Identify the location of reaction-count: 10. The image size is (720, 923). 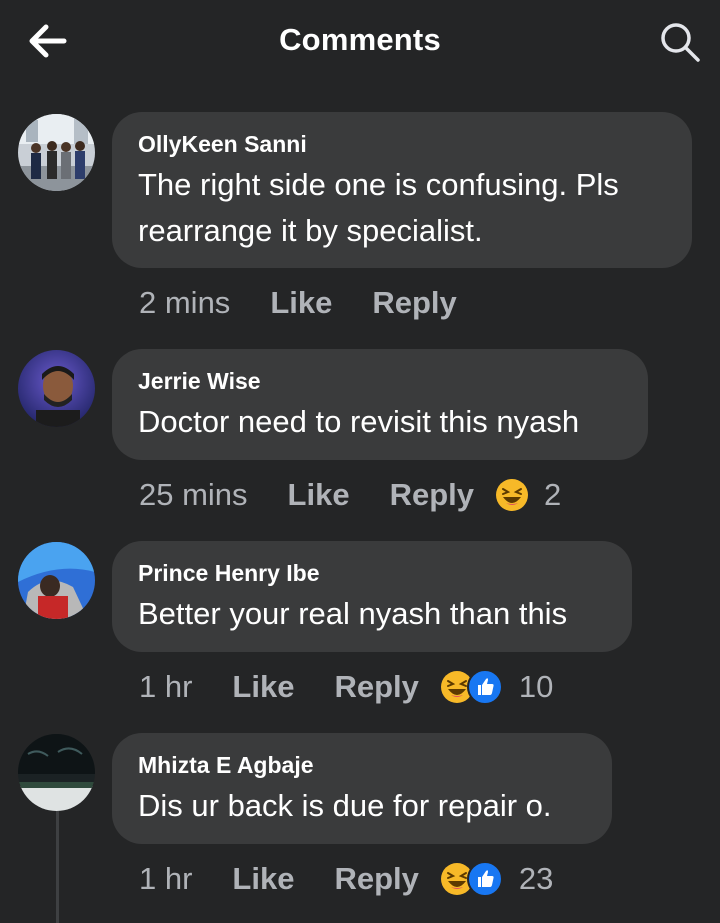
(536, 686).